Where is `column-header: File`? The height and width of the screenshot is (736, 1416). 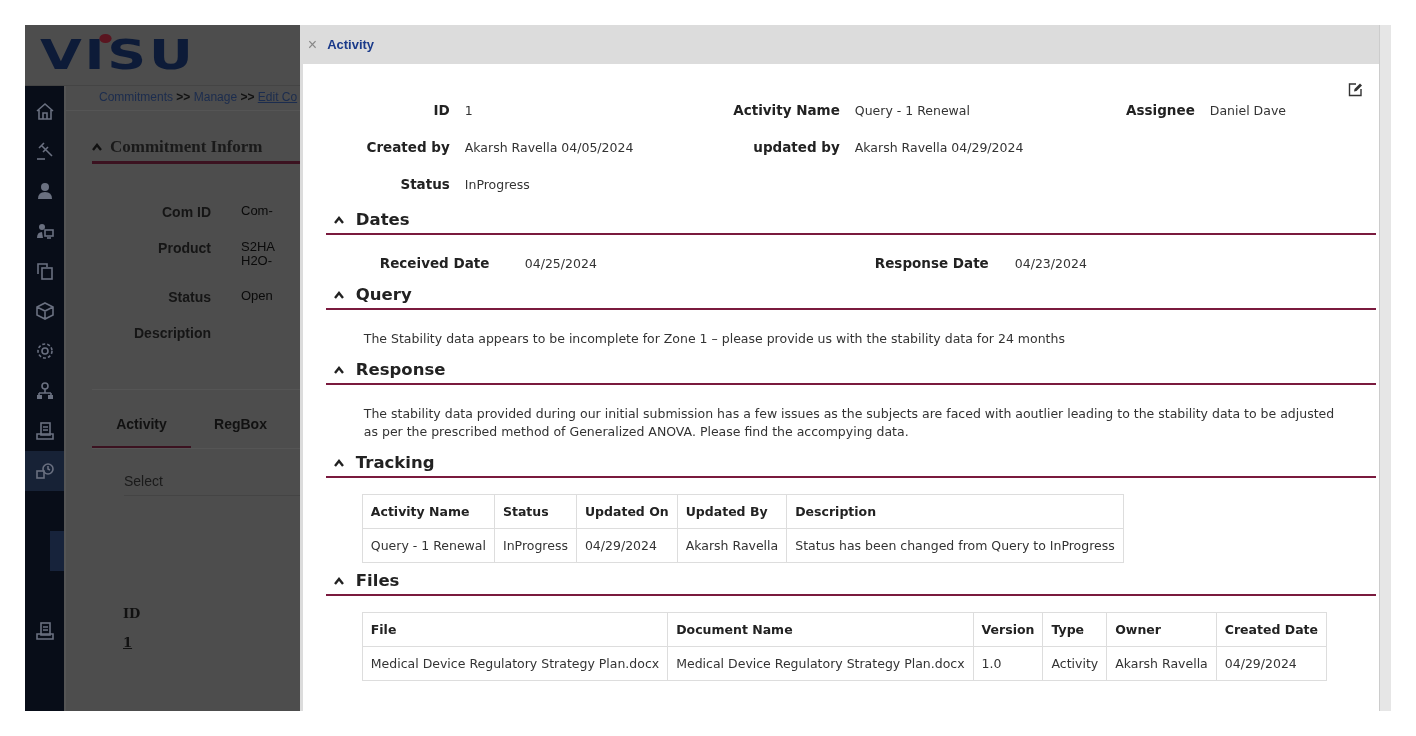
column-header: File is located at coordinates (515, 629).